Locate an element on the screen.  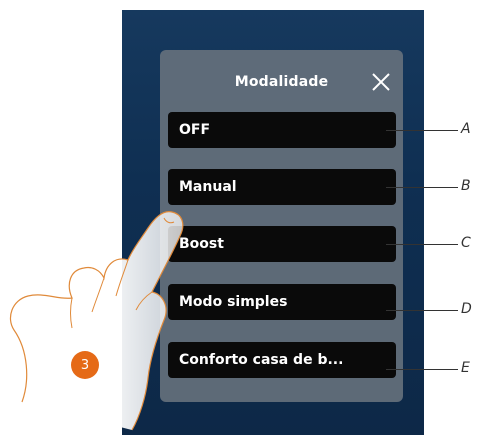
step-number-badge: 3 is located at coordinates (85, 365).